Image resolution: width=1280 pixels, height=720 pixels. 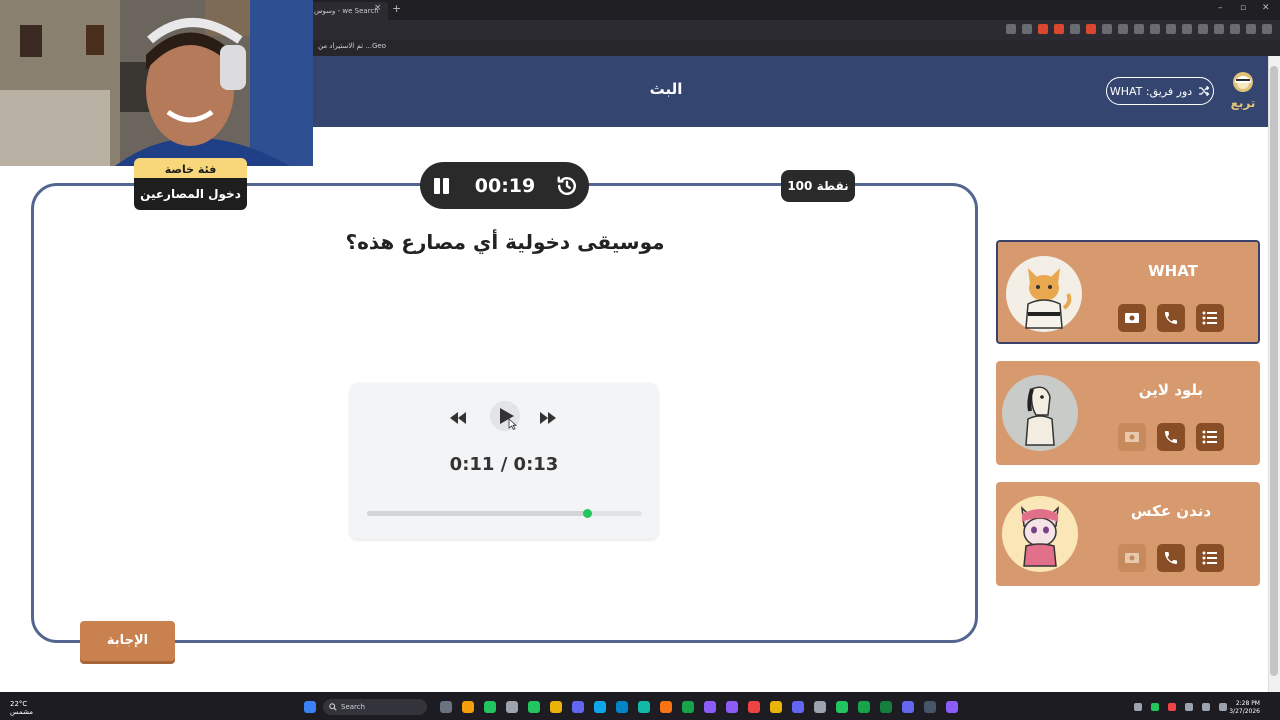 I want to click on start-icon, so click(x=310, y=707).